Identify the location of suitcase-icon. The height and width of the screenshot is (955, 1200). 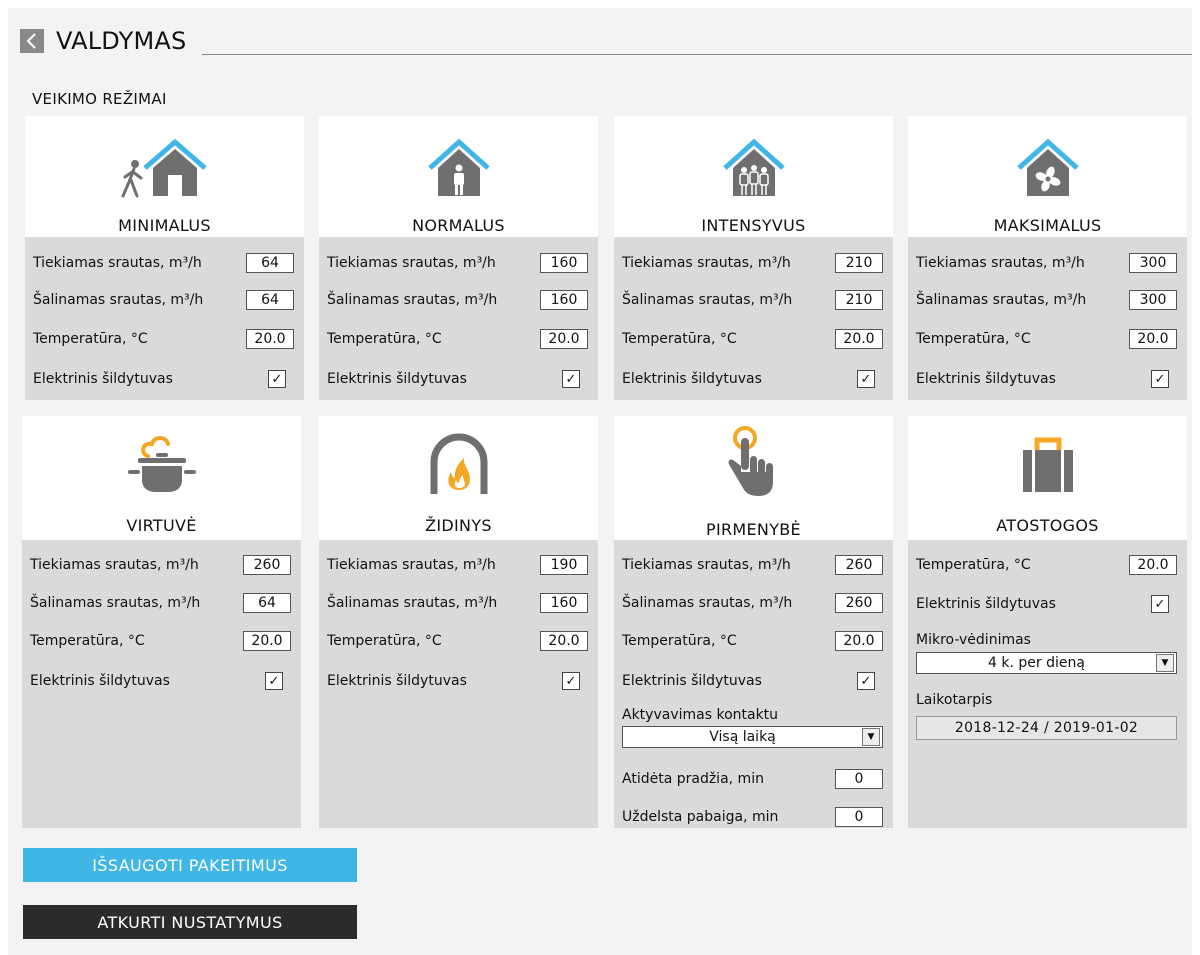
(1047, 464).